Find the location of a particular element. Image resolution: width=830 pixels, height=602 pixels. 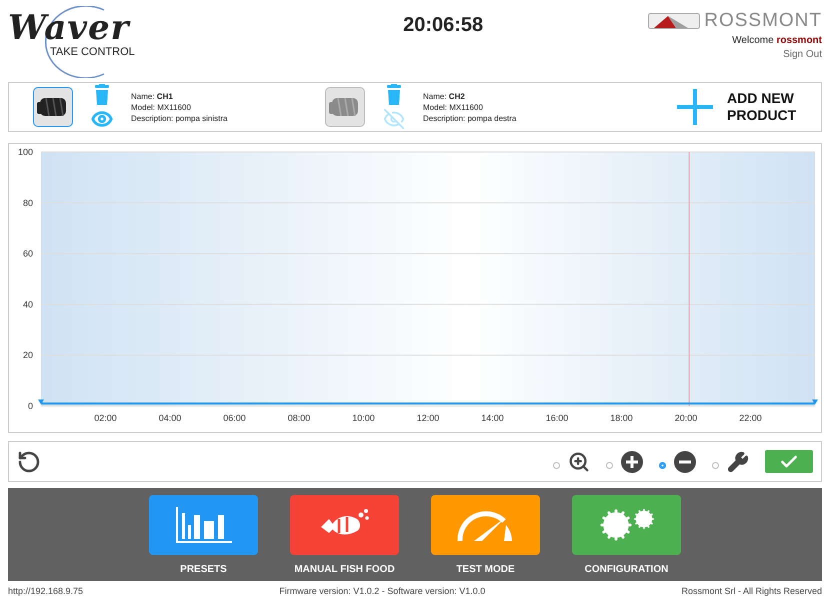

sign-out-link: Sign Out is located at coordinates (802, 54).